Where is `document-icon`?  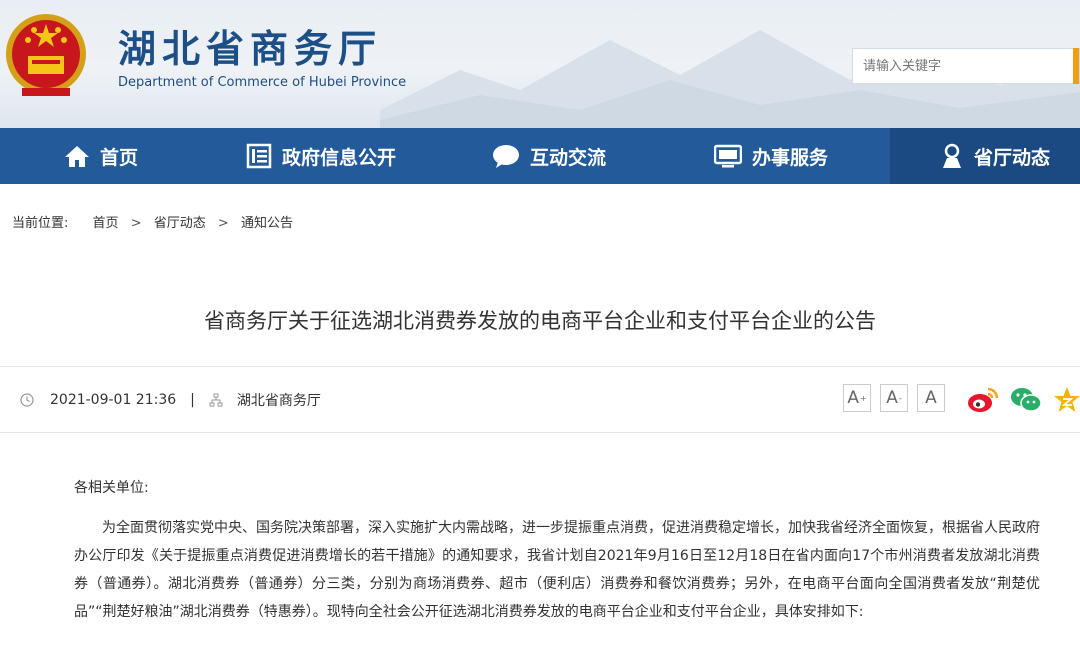
document-icon is located at coordinates (259, 156).